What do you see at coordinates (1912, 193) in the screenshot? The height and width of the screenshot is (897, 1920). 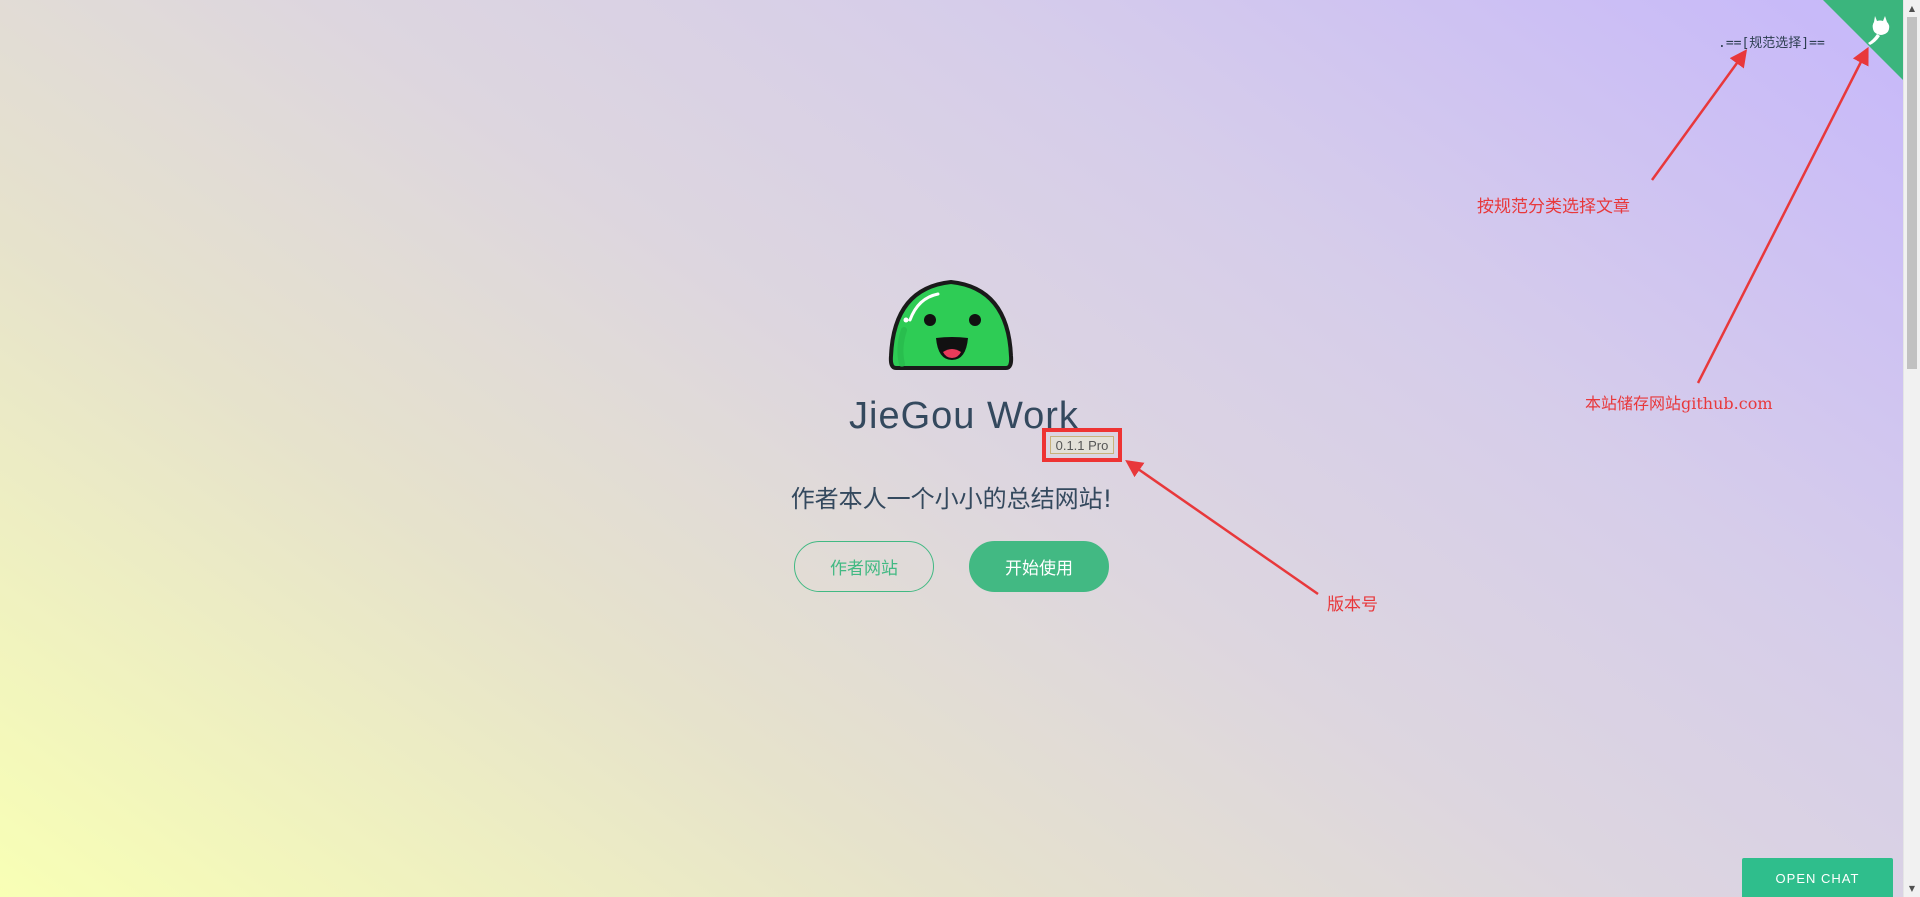 I see `scrollbar-thumb` at bounding box center [1912, 193].